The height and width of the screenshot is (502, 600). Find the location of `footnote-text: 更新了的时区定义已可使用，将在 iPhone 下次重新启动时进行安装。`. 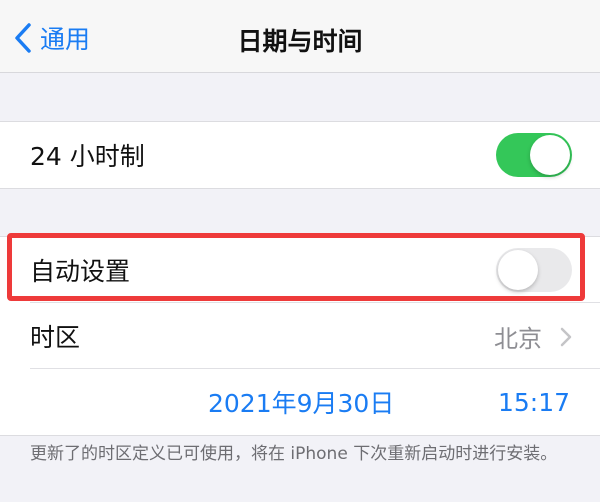

footnote-text: 更新了的时区定义已可使用，将在 iPhone 下次重新启动时进行安装。 is located at coordinates (294, 454).